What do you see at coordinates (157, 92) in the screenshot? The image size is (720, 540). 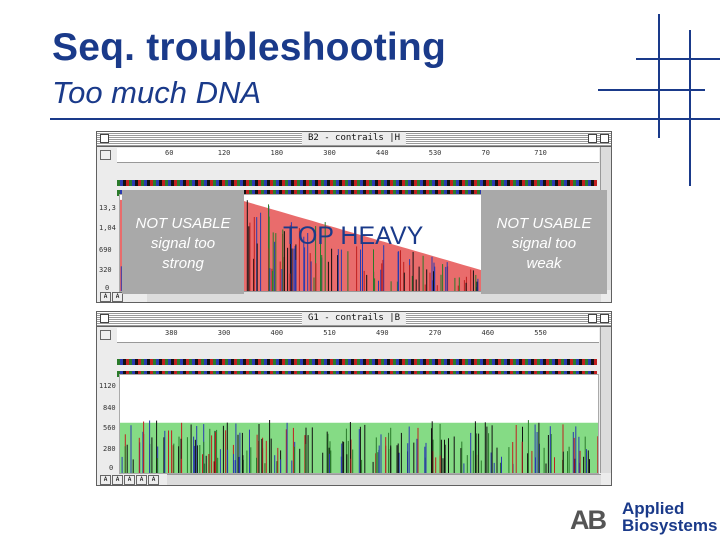 I see `slide-subtitle: Too much DNA` at bounding box center [157, 92].